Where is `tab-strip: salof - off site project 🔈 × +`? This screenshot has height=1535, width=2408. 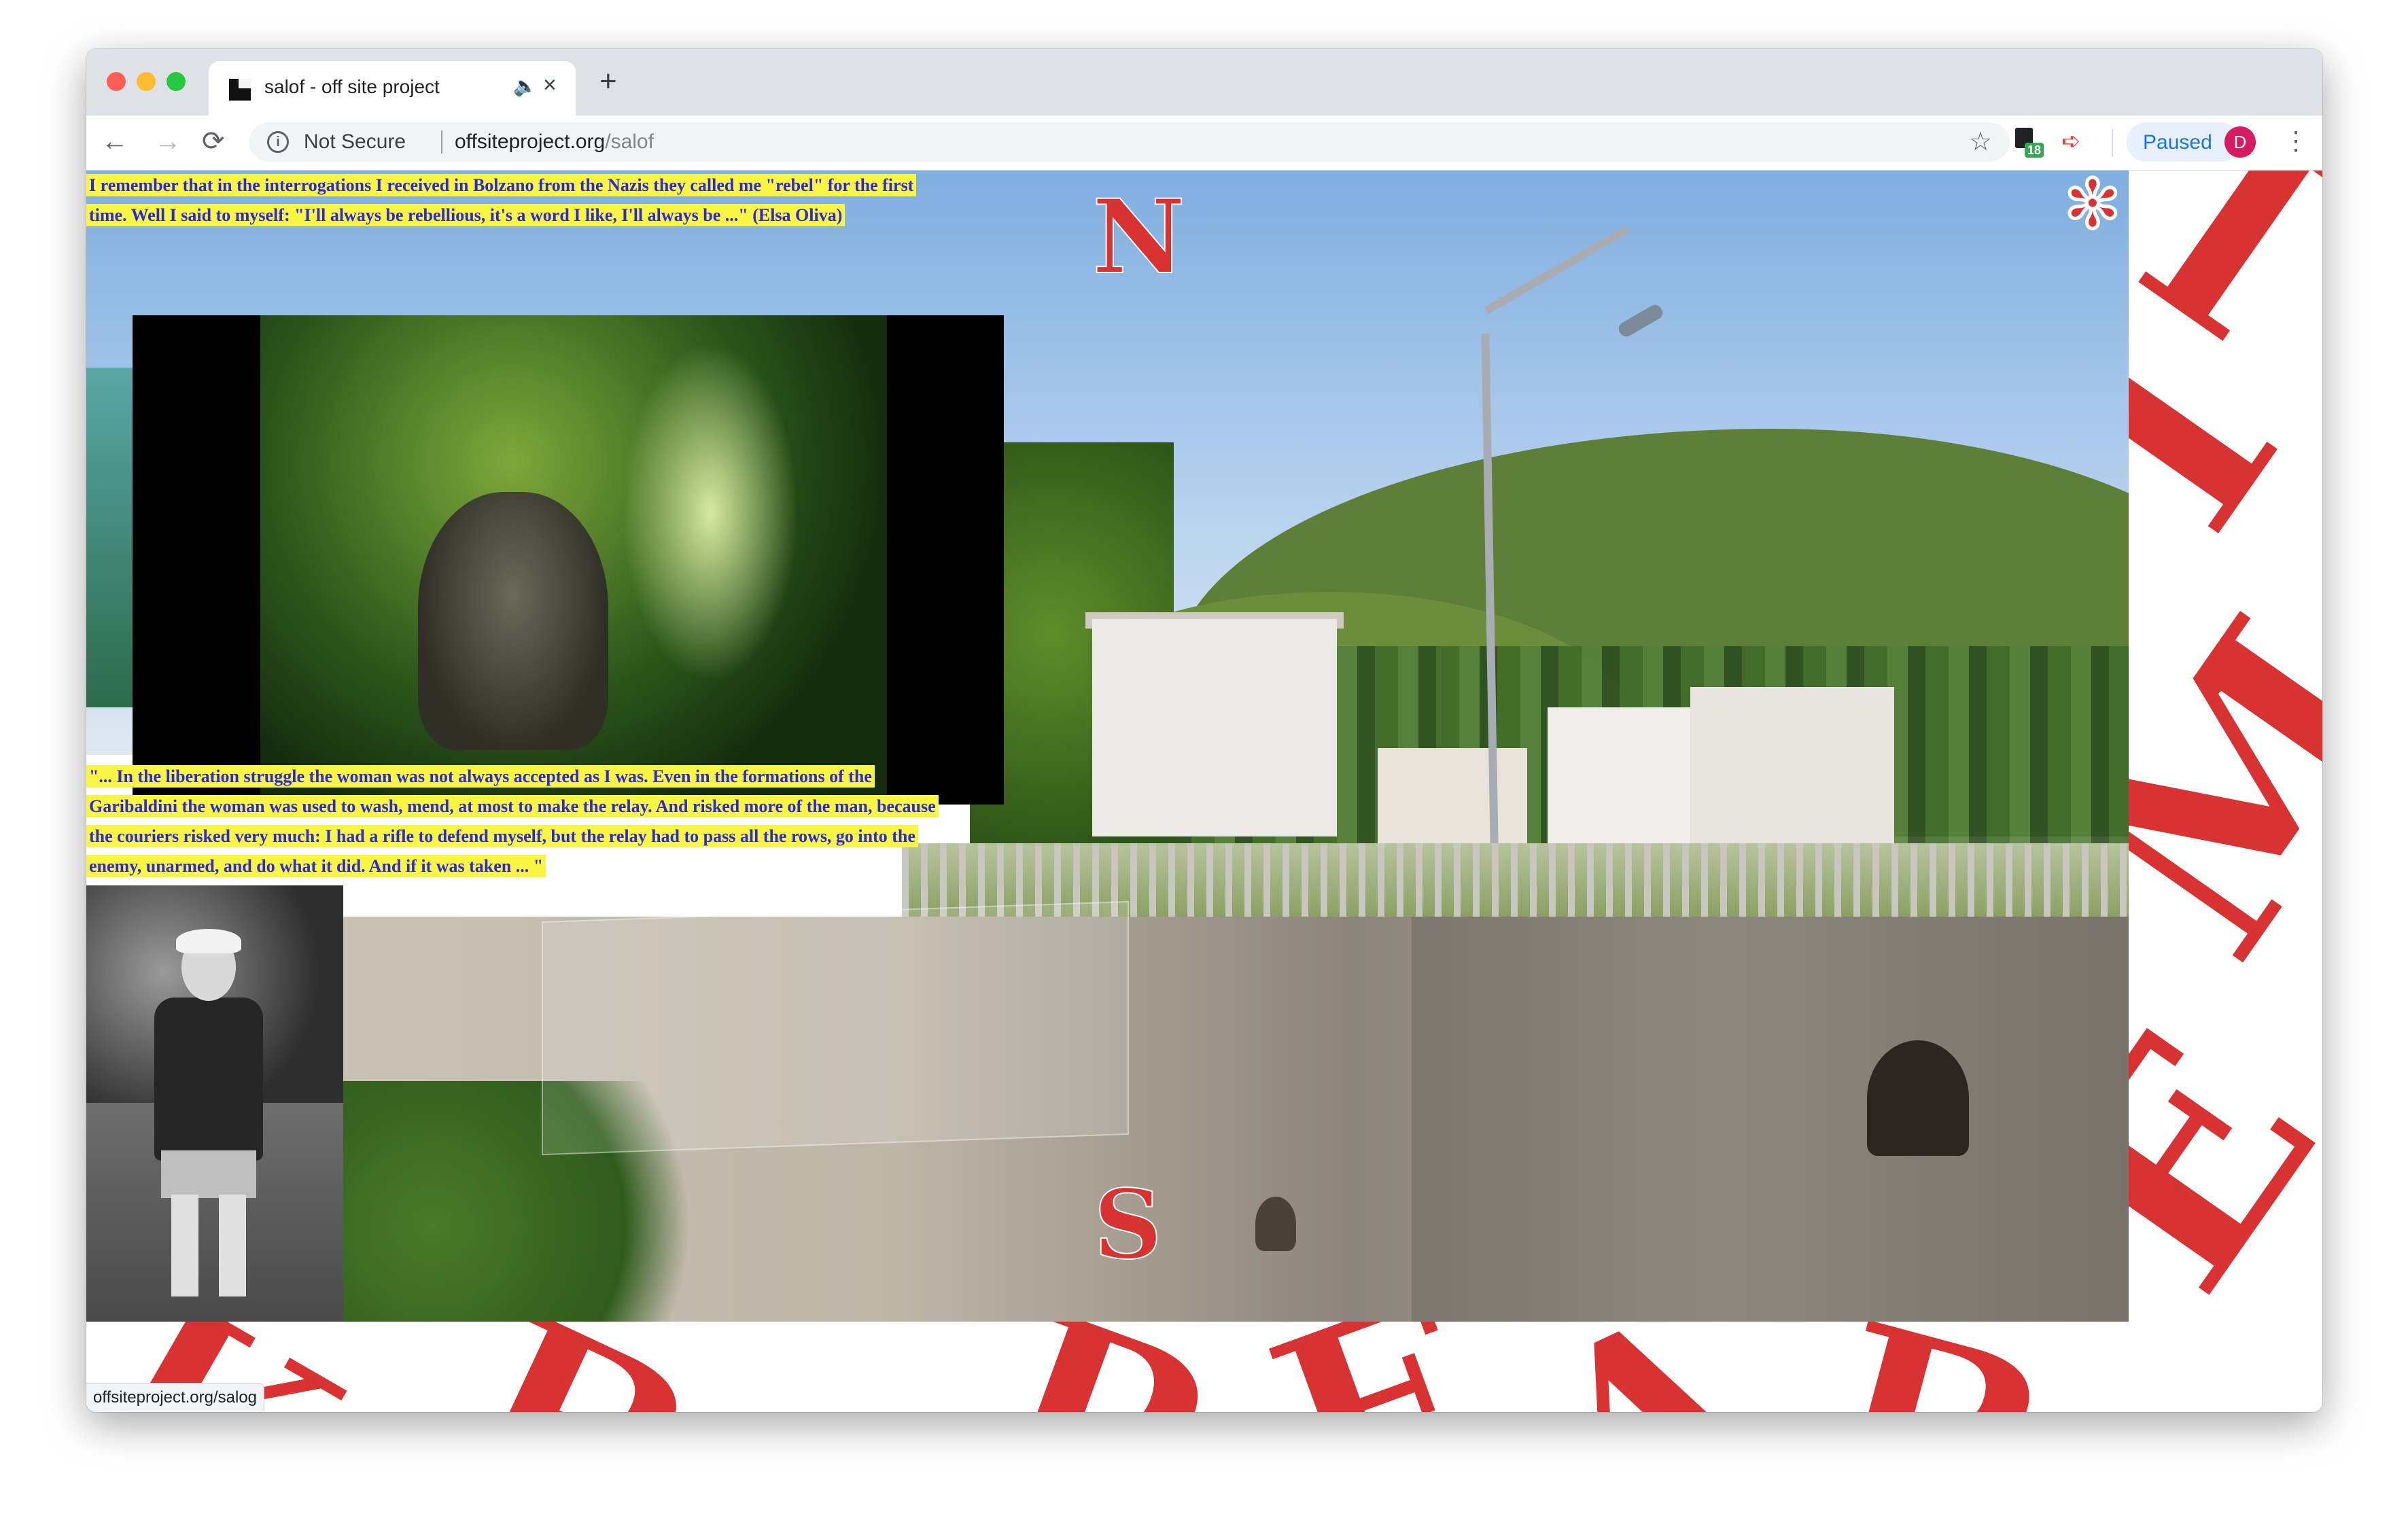
tab-strip: salof - off site project 🔈 × + is located at coordinates (1204, 82).